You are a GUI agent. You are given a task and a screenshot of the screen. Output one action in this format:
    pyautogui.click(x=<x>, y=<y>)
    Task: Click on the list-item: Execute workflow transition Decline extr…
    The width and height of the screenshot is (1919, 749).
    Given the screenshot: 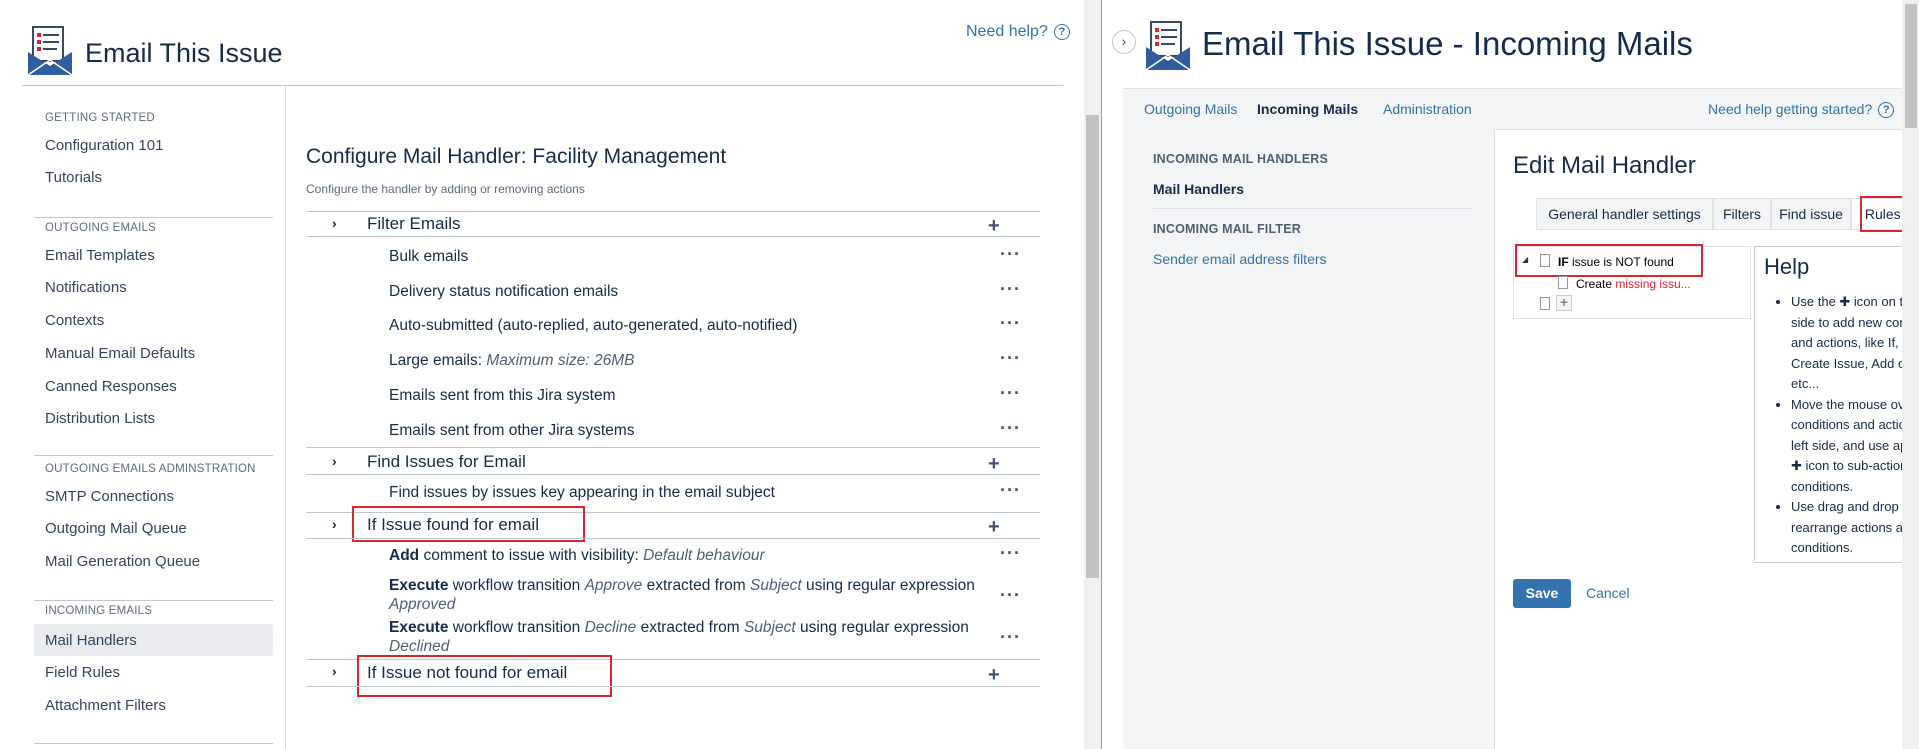 What is the action you would take?
    pyautogui.click(x=684, y=637)
    